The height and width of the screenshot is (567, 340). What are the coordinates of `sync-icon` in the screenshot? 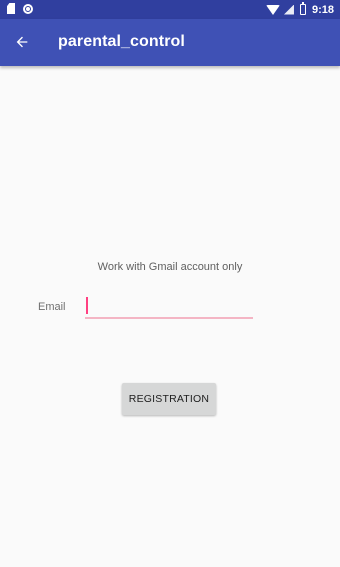 It's located at (28, 8).